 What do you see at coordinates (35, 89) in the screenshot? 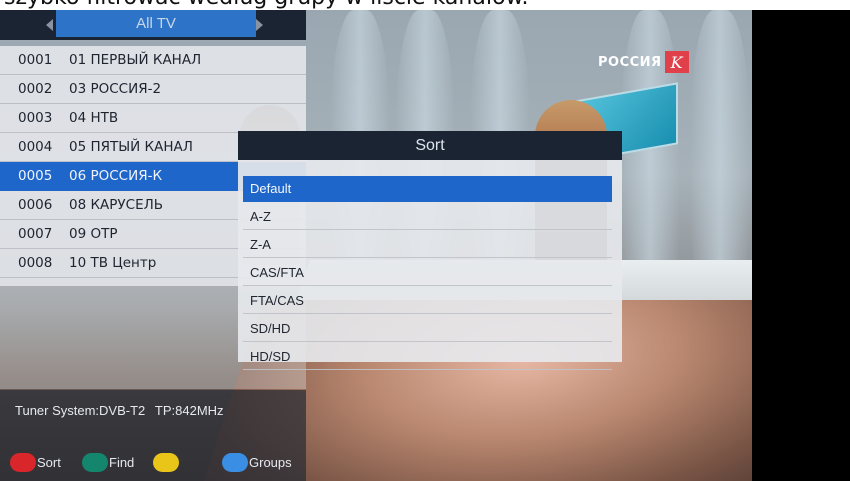
I see `channel-number: 0002` at bounding box center [35, 89].